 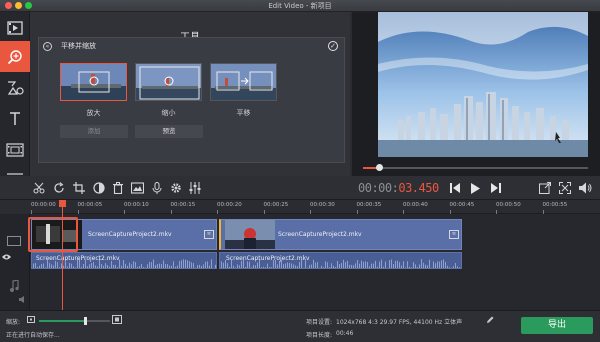 I want to click on preview-frame, so click(x=483, y=84).